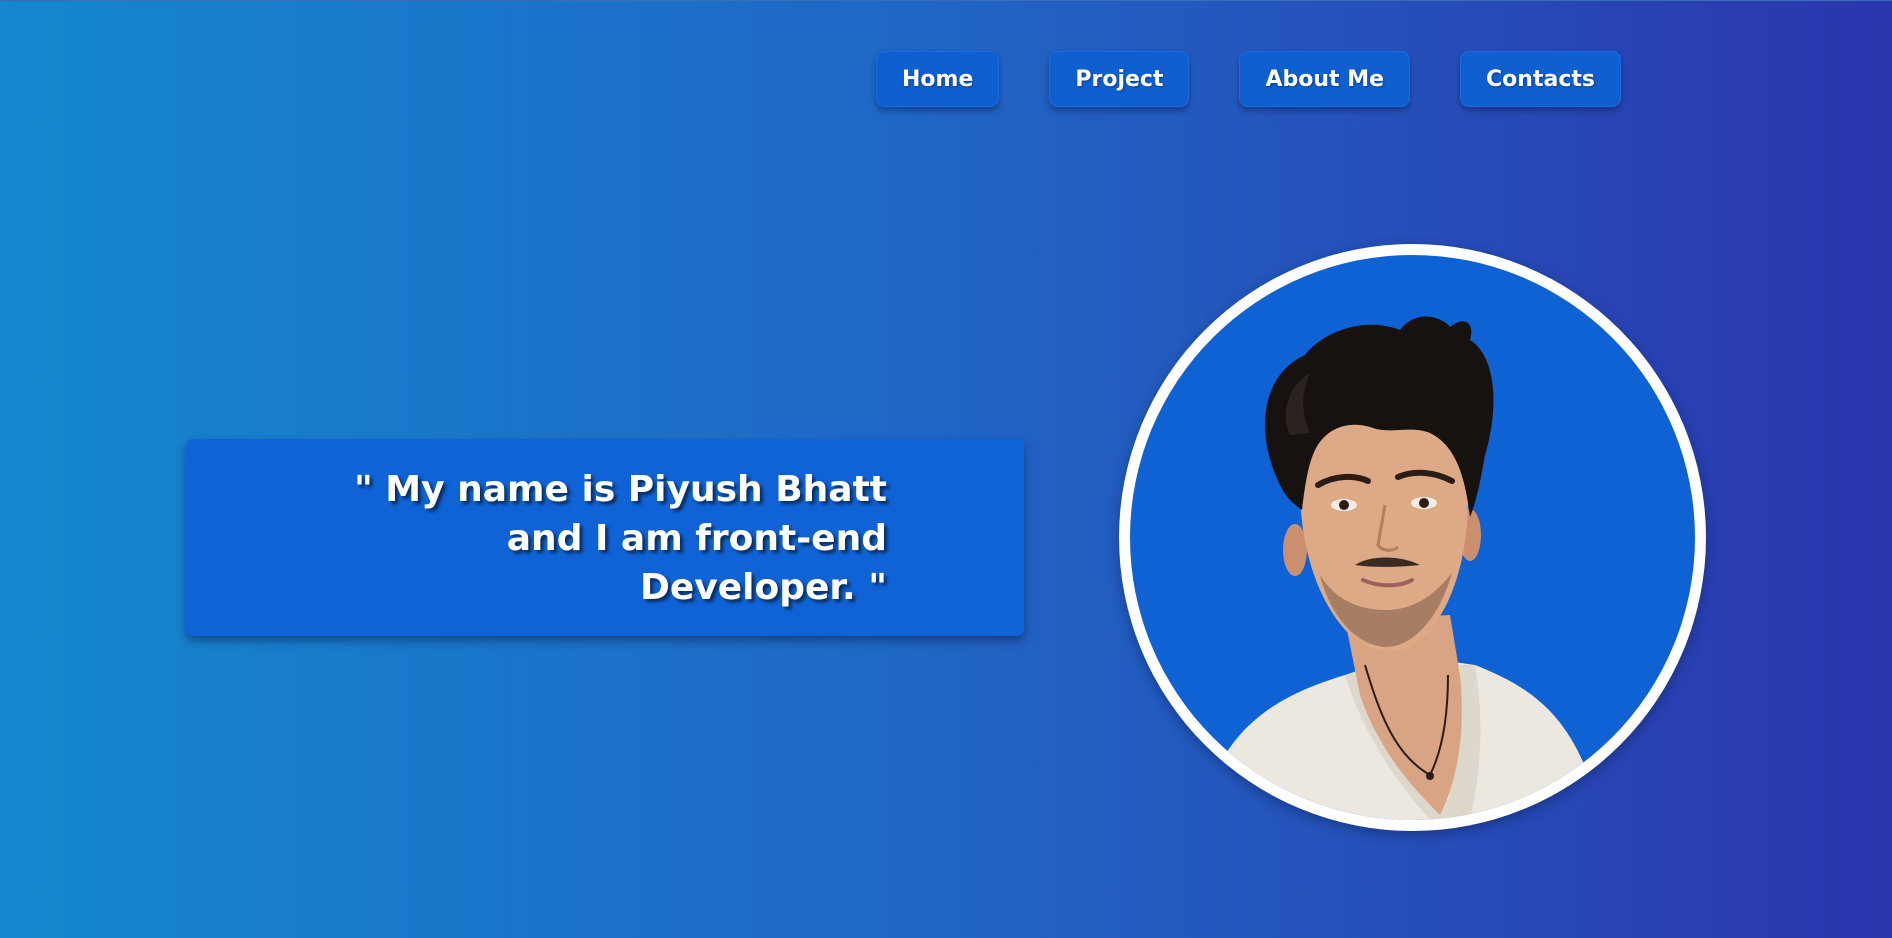  Describe the element at coordinates (1540, 79) in the screenshot. I see `nav-contacts-button: Contacts` at that location.